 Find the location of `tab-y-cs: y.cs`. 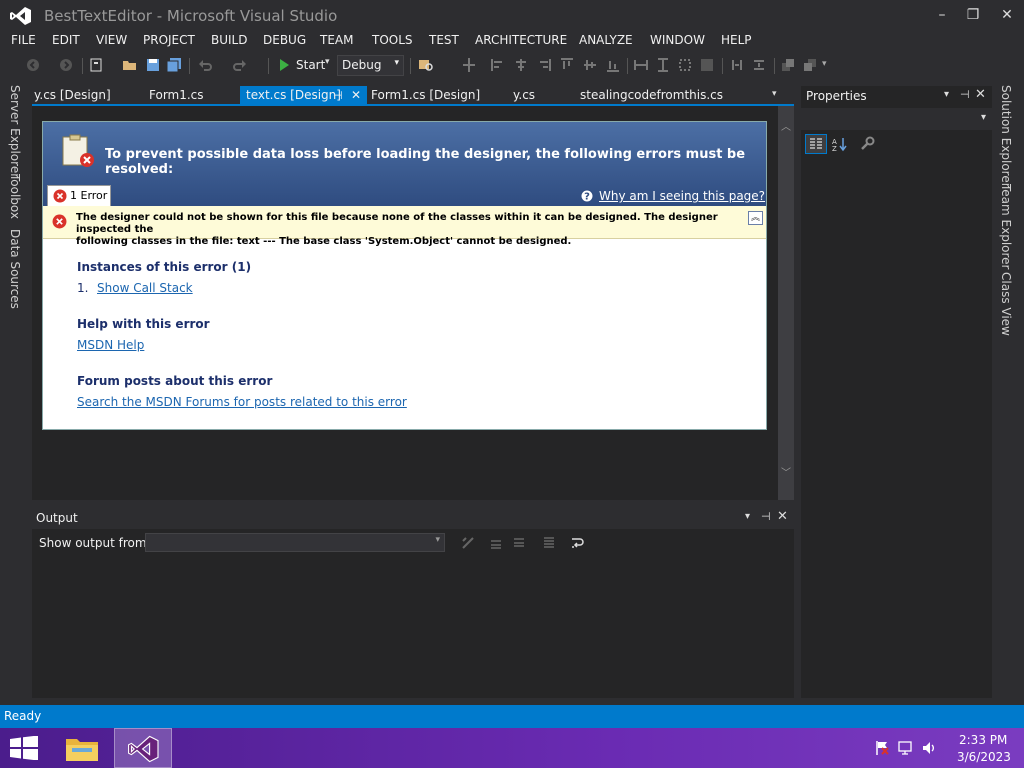

tab-y-cs: y.cs is located at coordinates (539, 96).